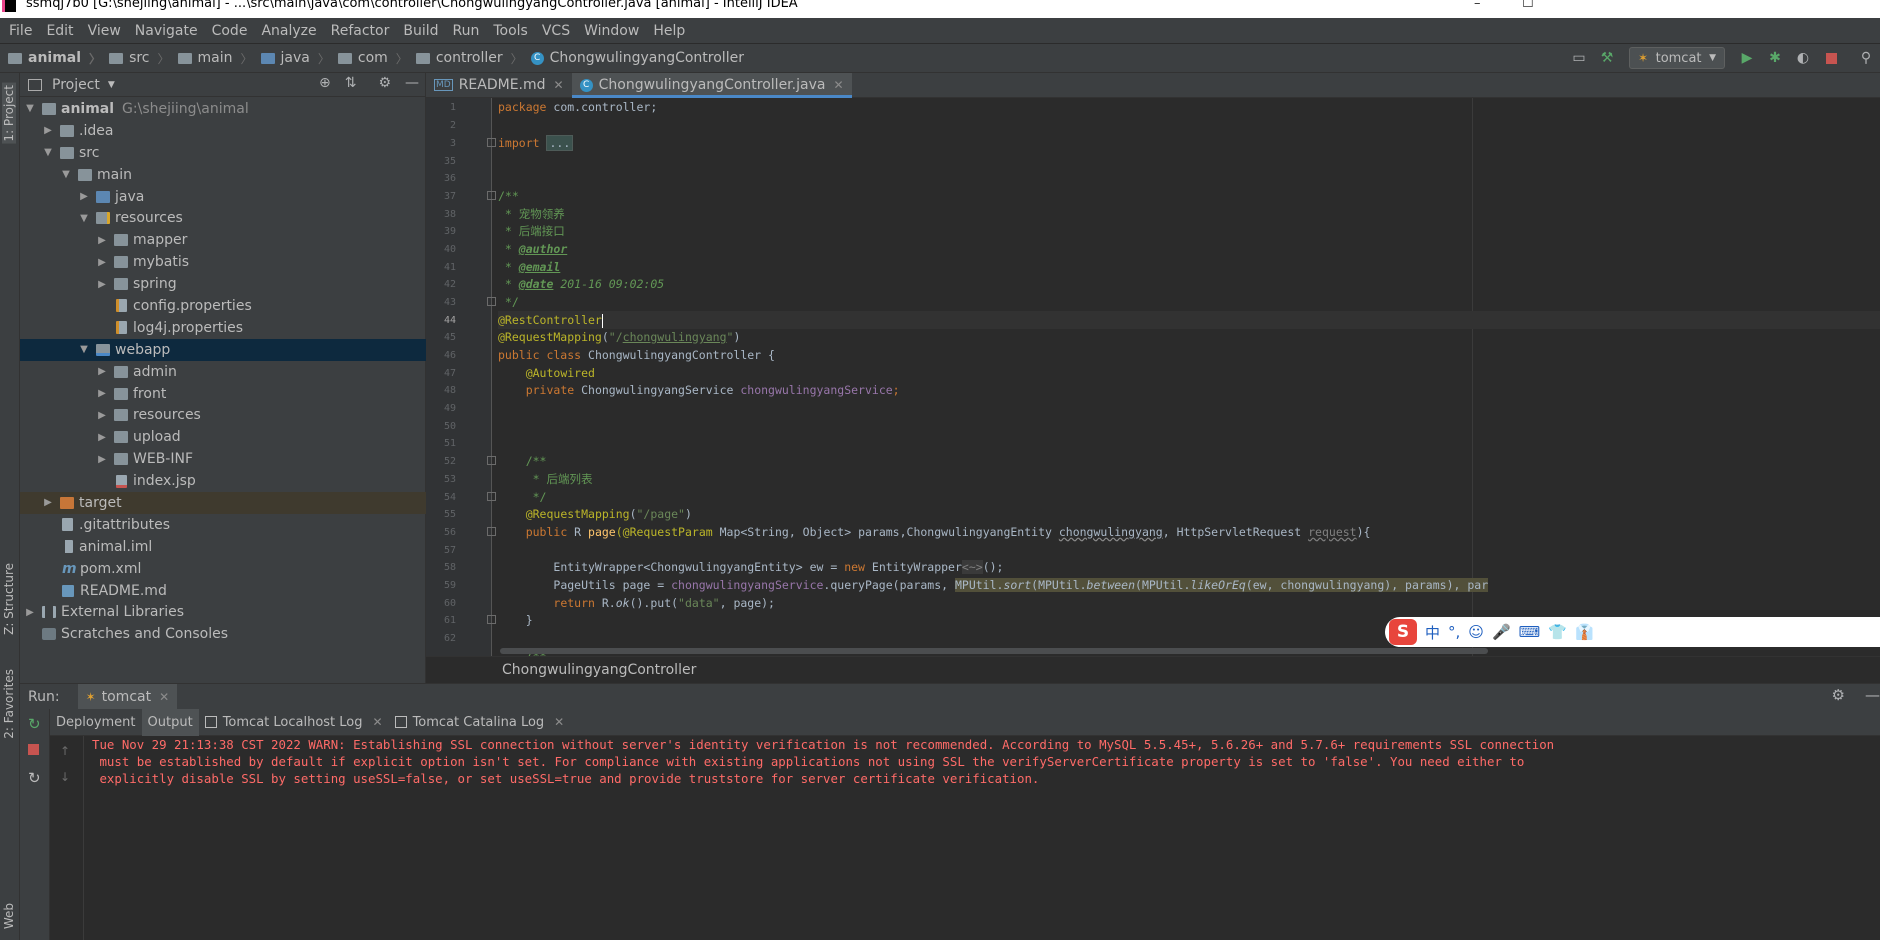 The image size is (1880, 940). Describe the element at coordinates (223, 218) in the screenshot. I see `tree-item-resources: ▼ resources` at that location.